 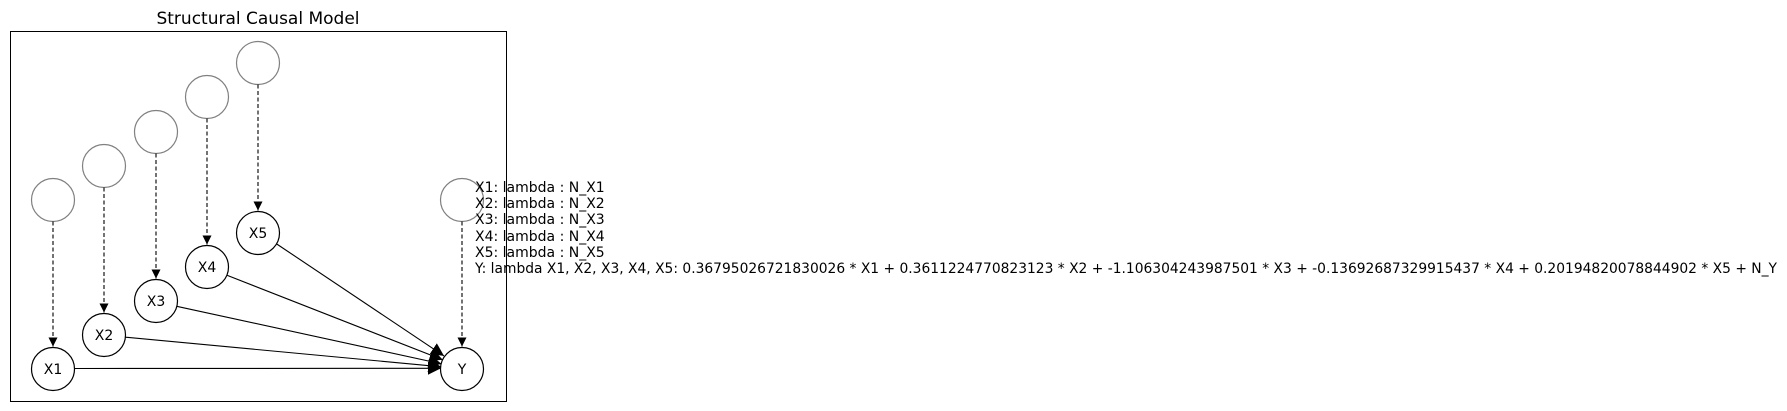 I want to click on equation-x3: X3: lambda : N_X3, so click(x=540, y=220).